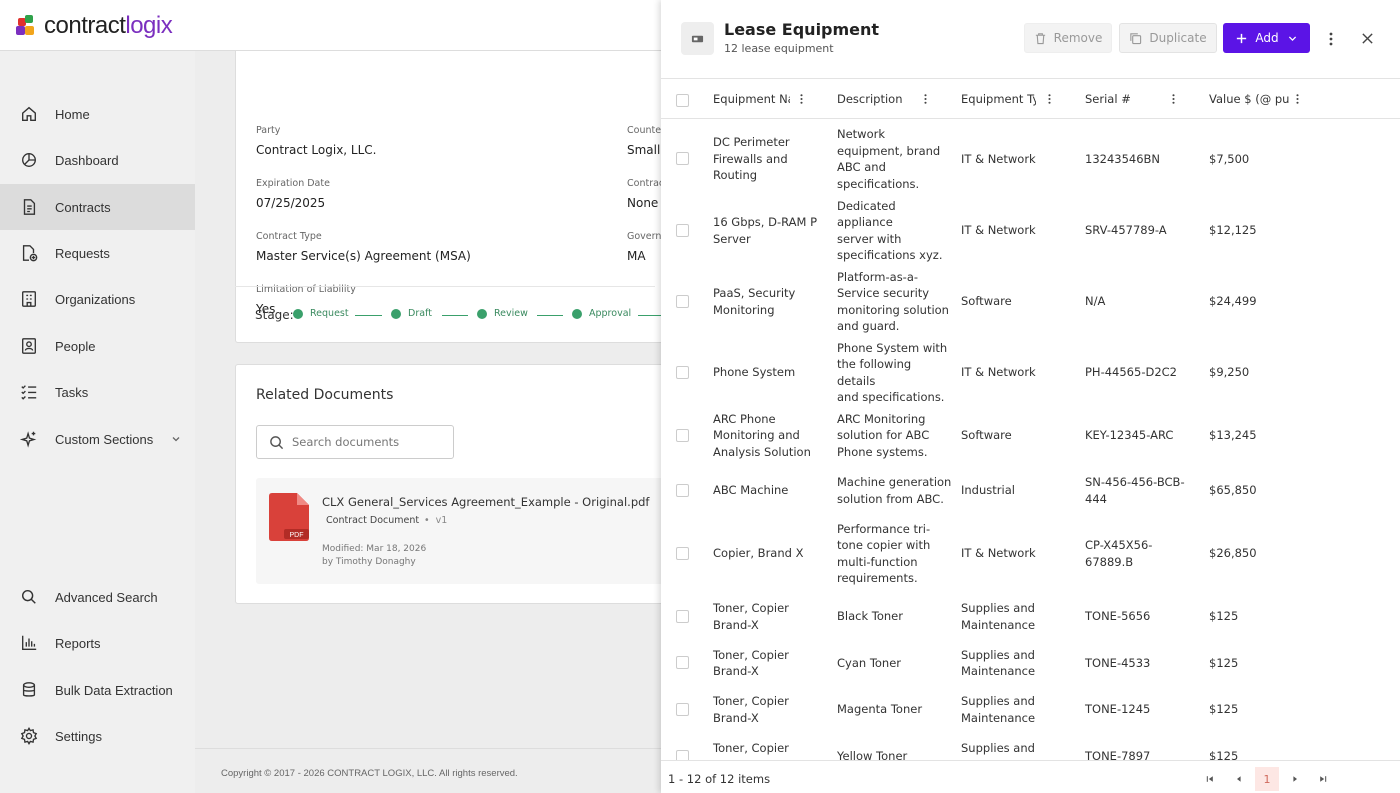 This screenshot has width=1400, height=793. I want to click on column-header-description: Description, so click(877, 99).